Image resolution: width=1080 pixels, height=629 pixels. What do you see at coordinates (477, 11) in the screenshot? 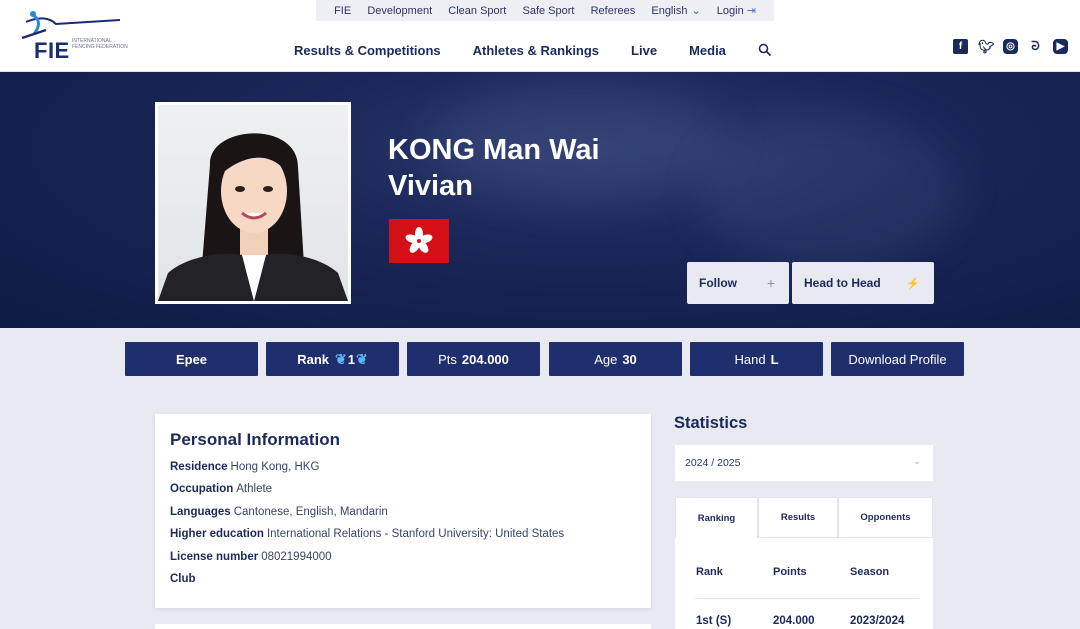
I see `topbar-link-clean-sport: Clean Sport` at bounding box center [477, 11].